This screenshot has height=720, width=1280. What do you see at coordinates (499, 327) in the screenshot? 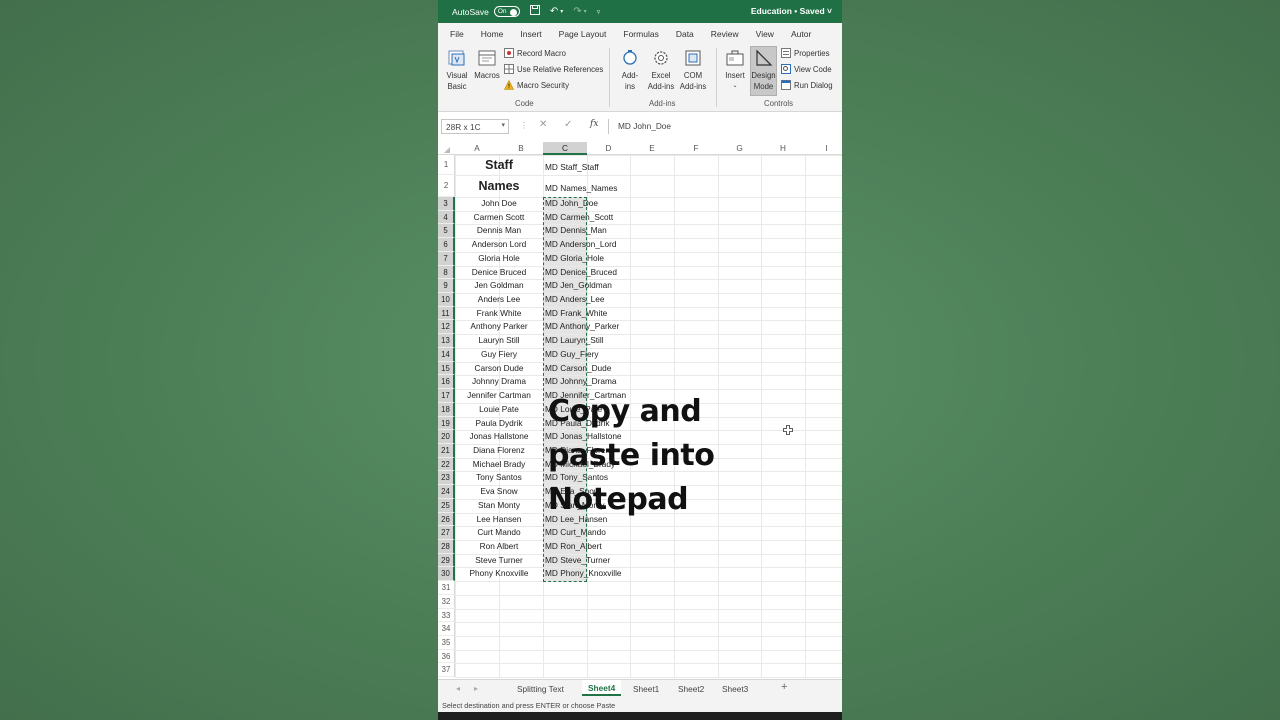
I see `name-cell: Anthony Parker` at bounding box center [499, 327].